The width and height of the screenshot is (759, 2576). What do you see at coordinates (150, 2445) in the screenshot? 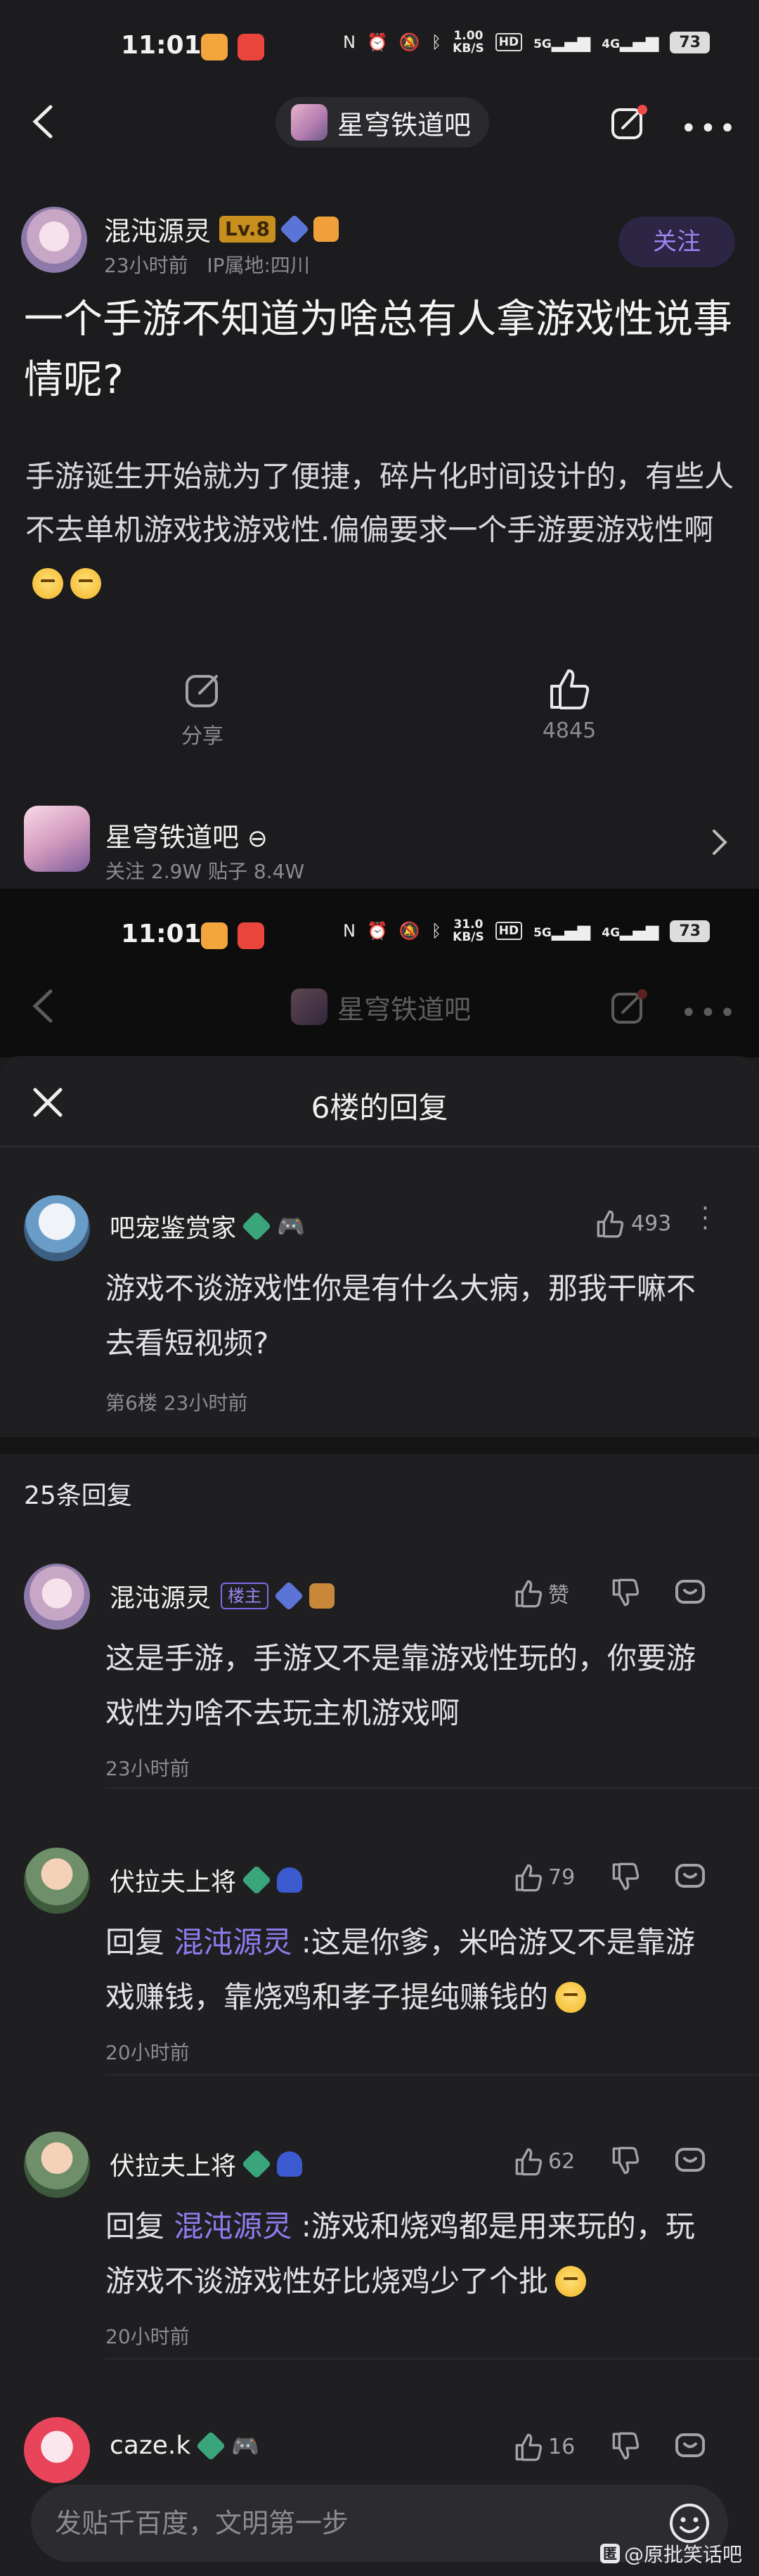
I see `reply-author: caze.k` at bounding box center [150, 2445].